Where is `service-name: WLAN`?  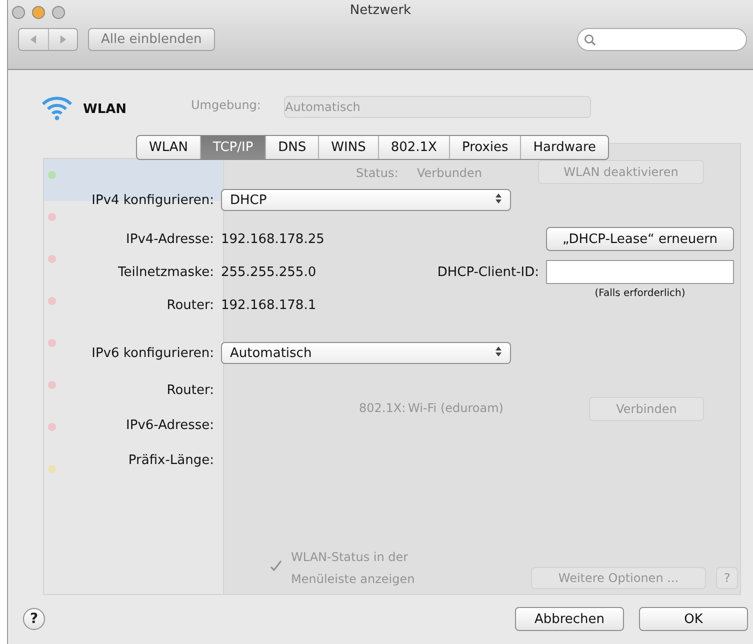 service-name: WLAN is located at coordinates (105, 109).